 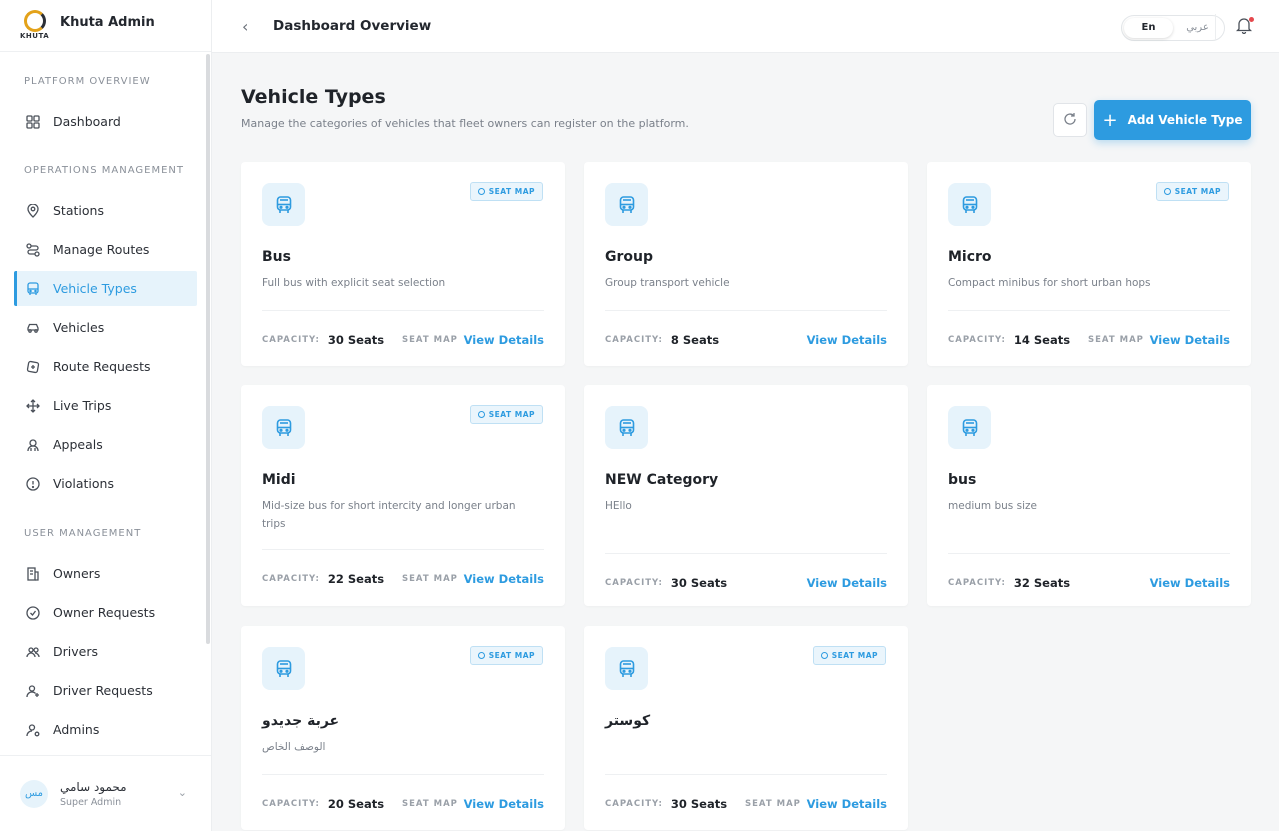 I want to click on avatar: مس, so click(x=34, y=793).